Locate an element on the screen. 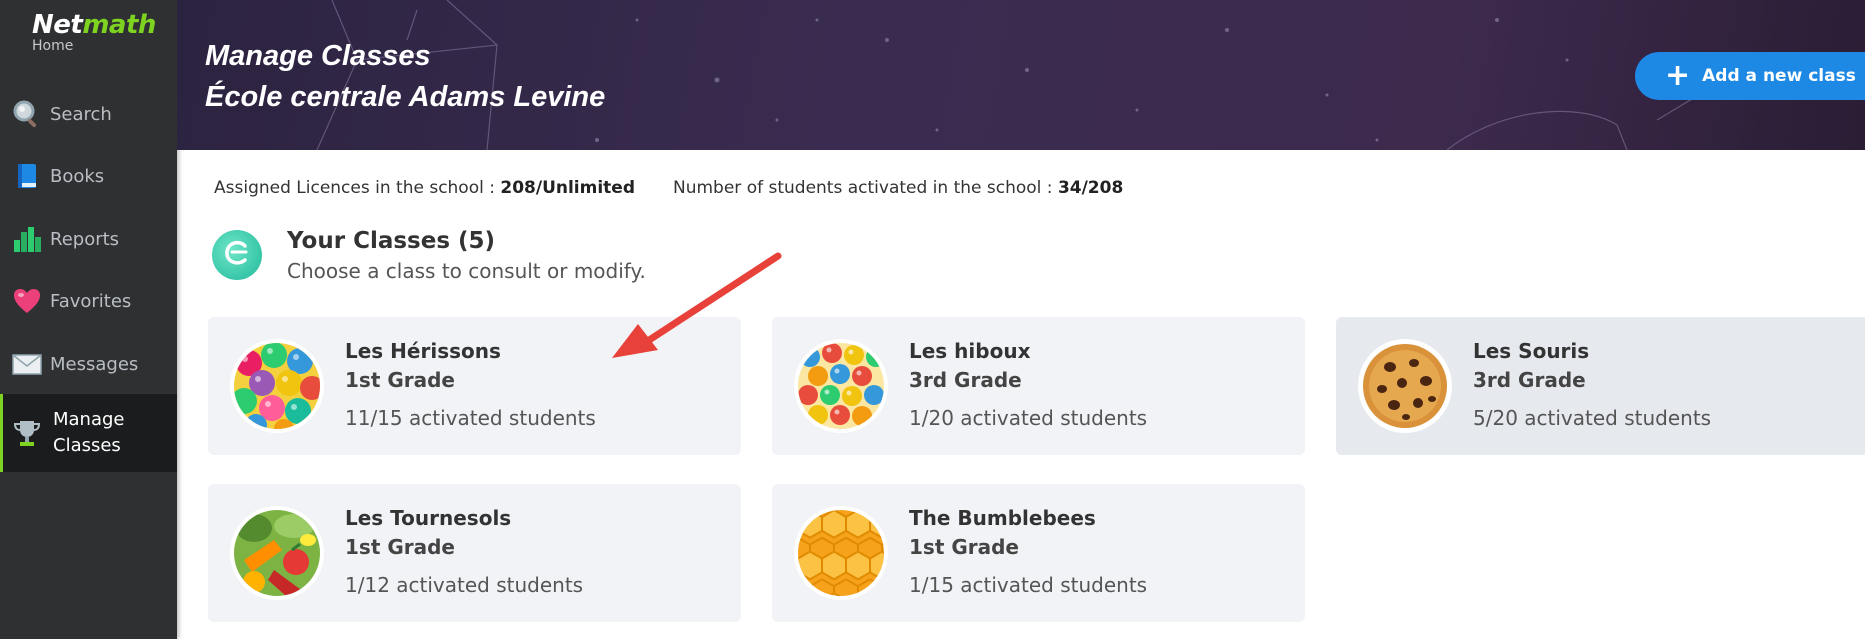  logo-home-label: Home is located at coordinates (53, 46).